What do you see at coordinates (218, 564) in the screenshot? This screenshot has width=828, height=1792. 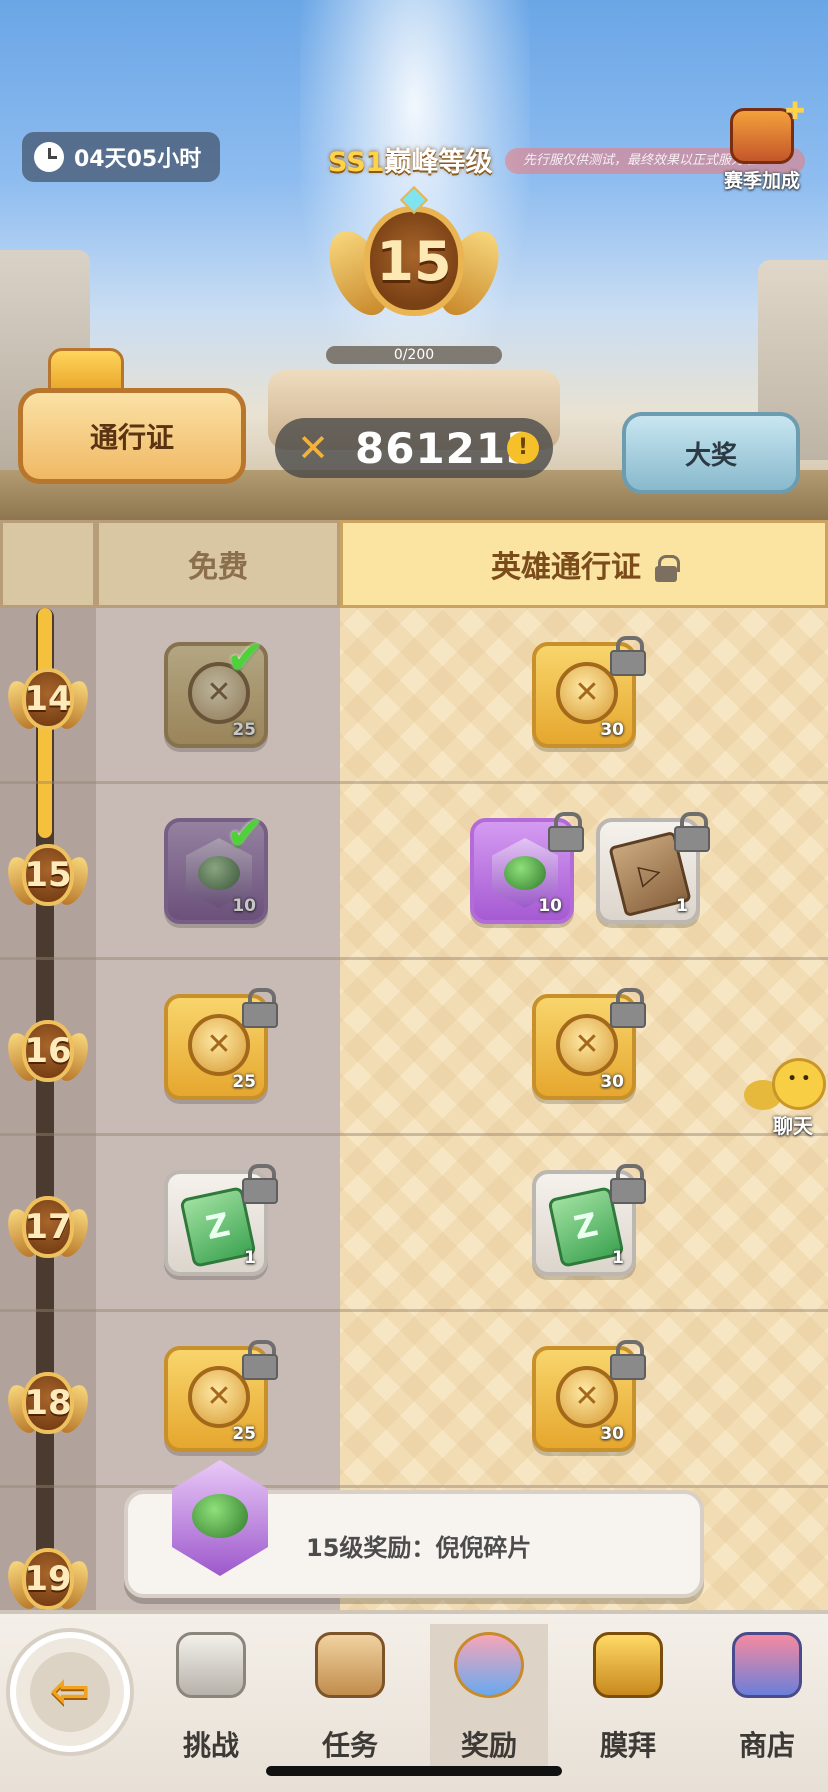 I see `free-column-header: 免费` at bounding box center [218, 564].